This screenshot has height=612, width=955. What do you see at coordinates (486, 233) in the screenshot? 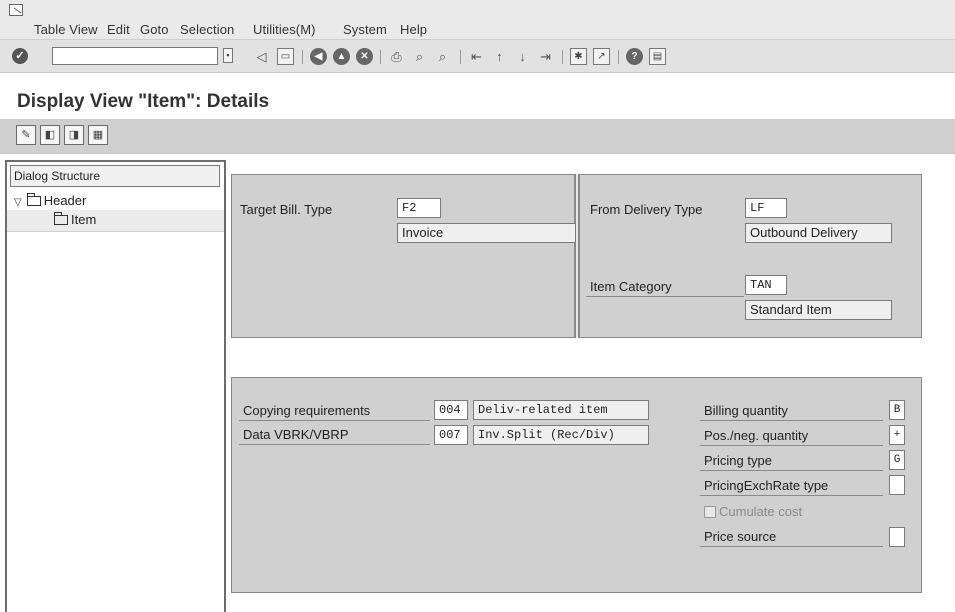
I see `target-bill-type-description: Invoice` at bounding box center [486, 233].